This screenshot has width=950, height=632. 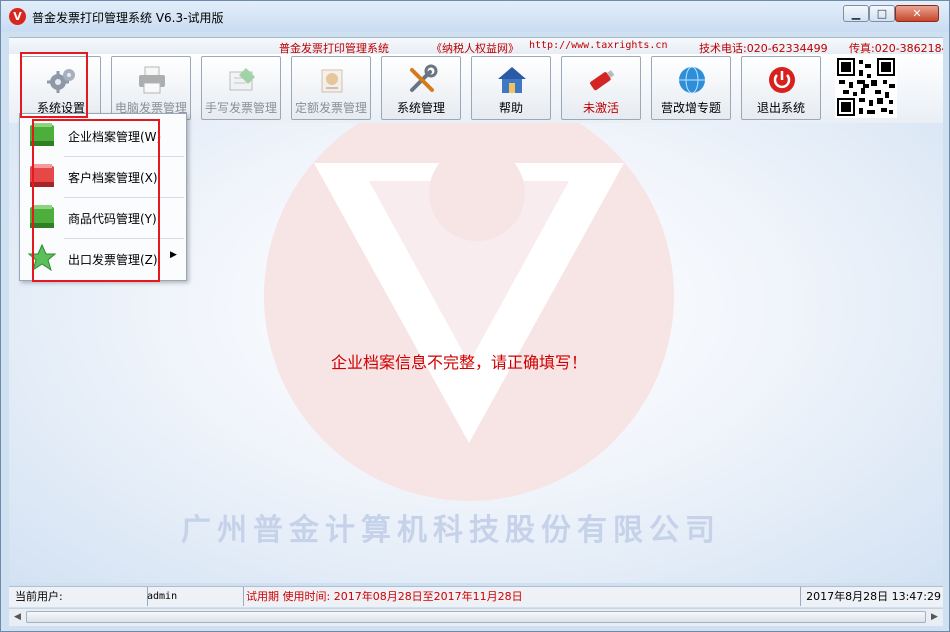 I want to click on qr-code-icon, so click(x=866, y=87).